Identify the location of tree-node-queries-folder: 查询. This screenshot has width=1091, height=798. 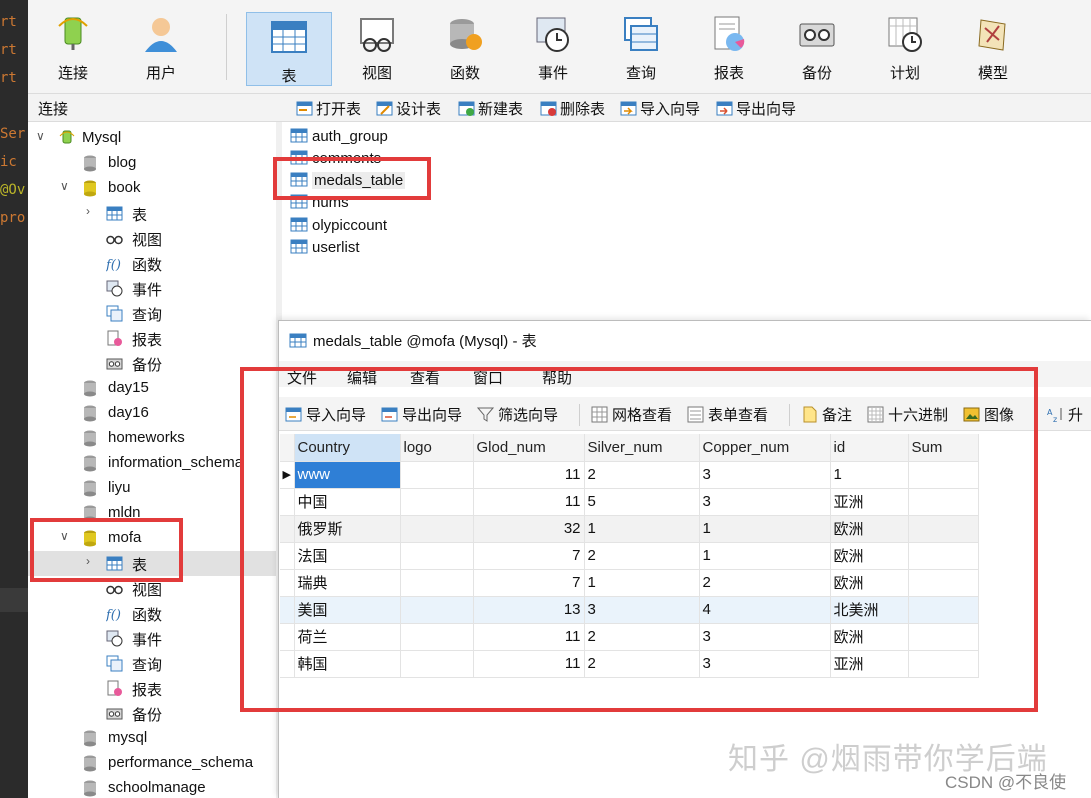
(155, 313).